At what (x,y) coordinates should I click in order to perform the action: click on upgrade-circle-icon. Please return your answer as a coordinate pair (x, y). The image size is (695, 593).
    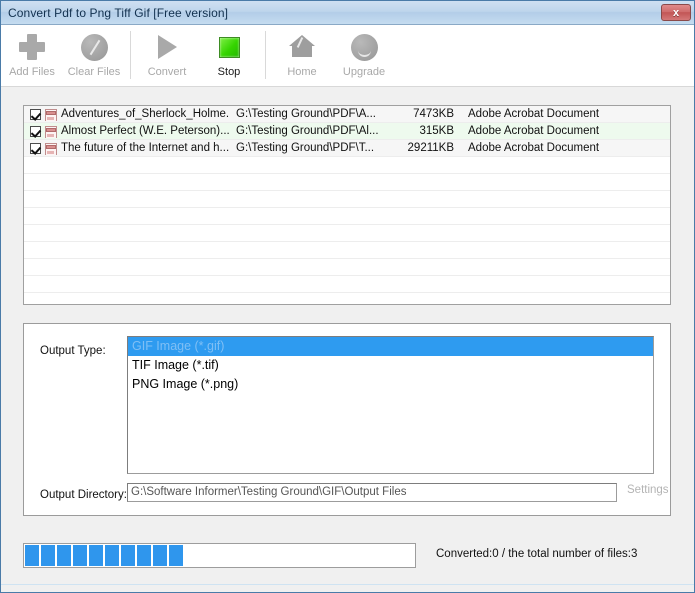
    Looking at the image, I should click on (364, 47).